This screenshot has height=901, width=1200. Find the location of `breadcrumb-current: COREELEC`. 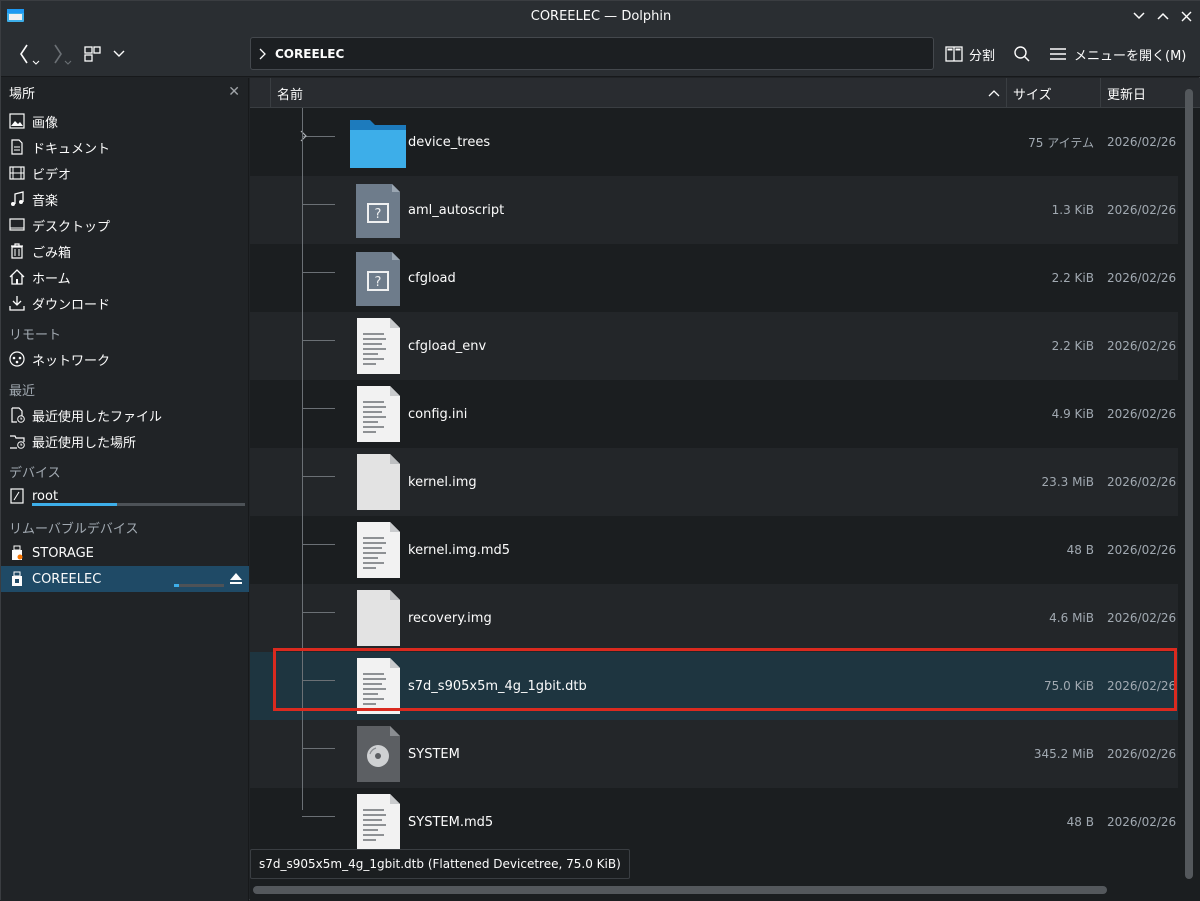

breadcrumb-current: COREELEC is located at coordinates (309, 54).